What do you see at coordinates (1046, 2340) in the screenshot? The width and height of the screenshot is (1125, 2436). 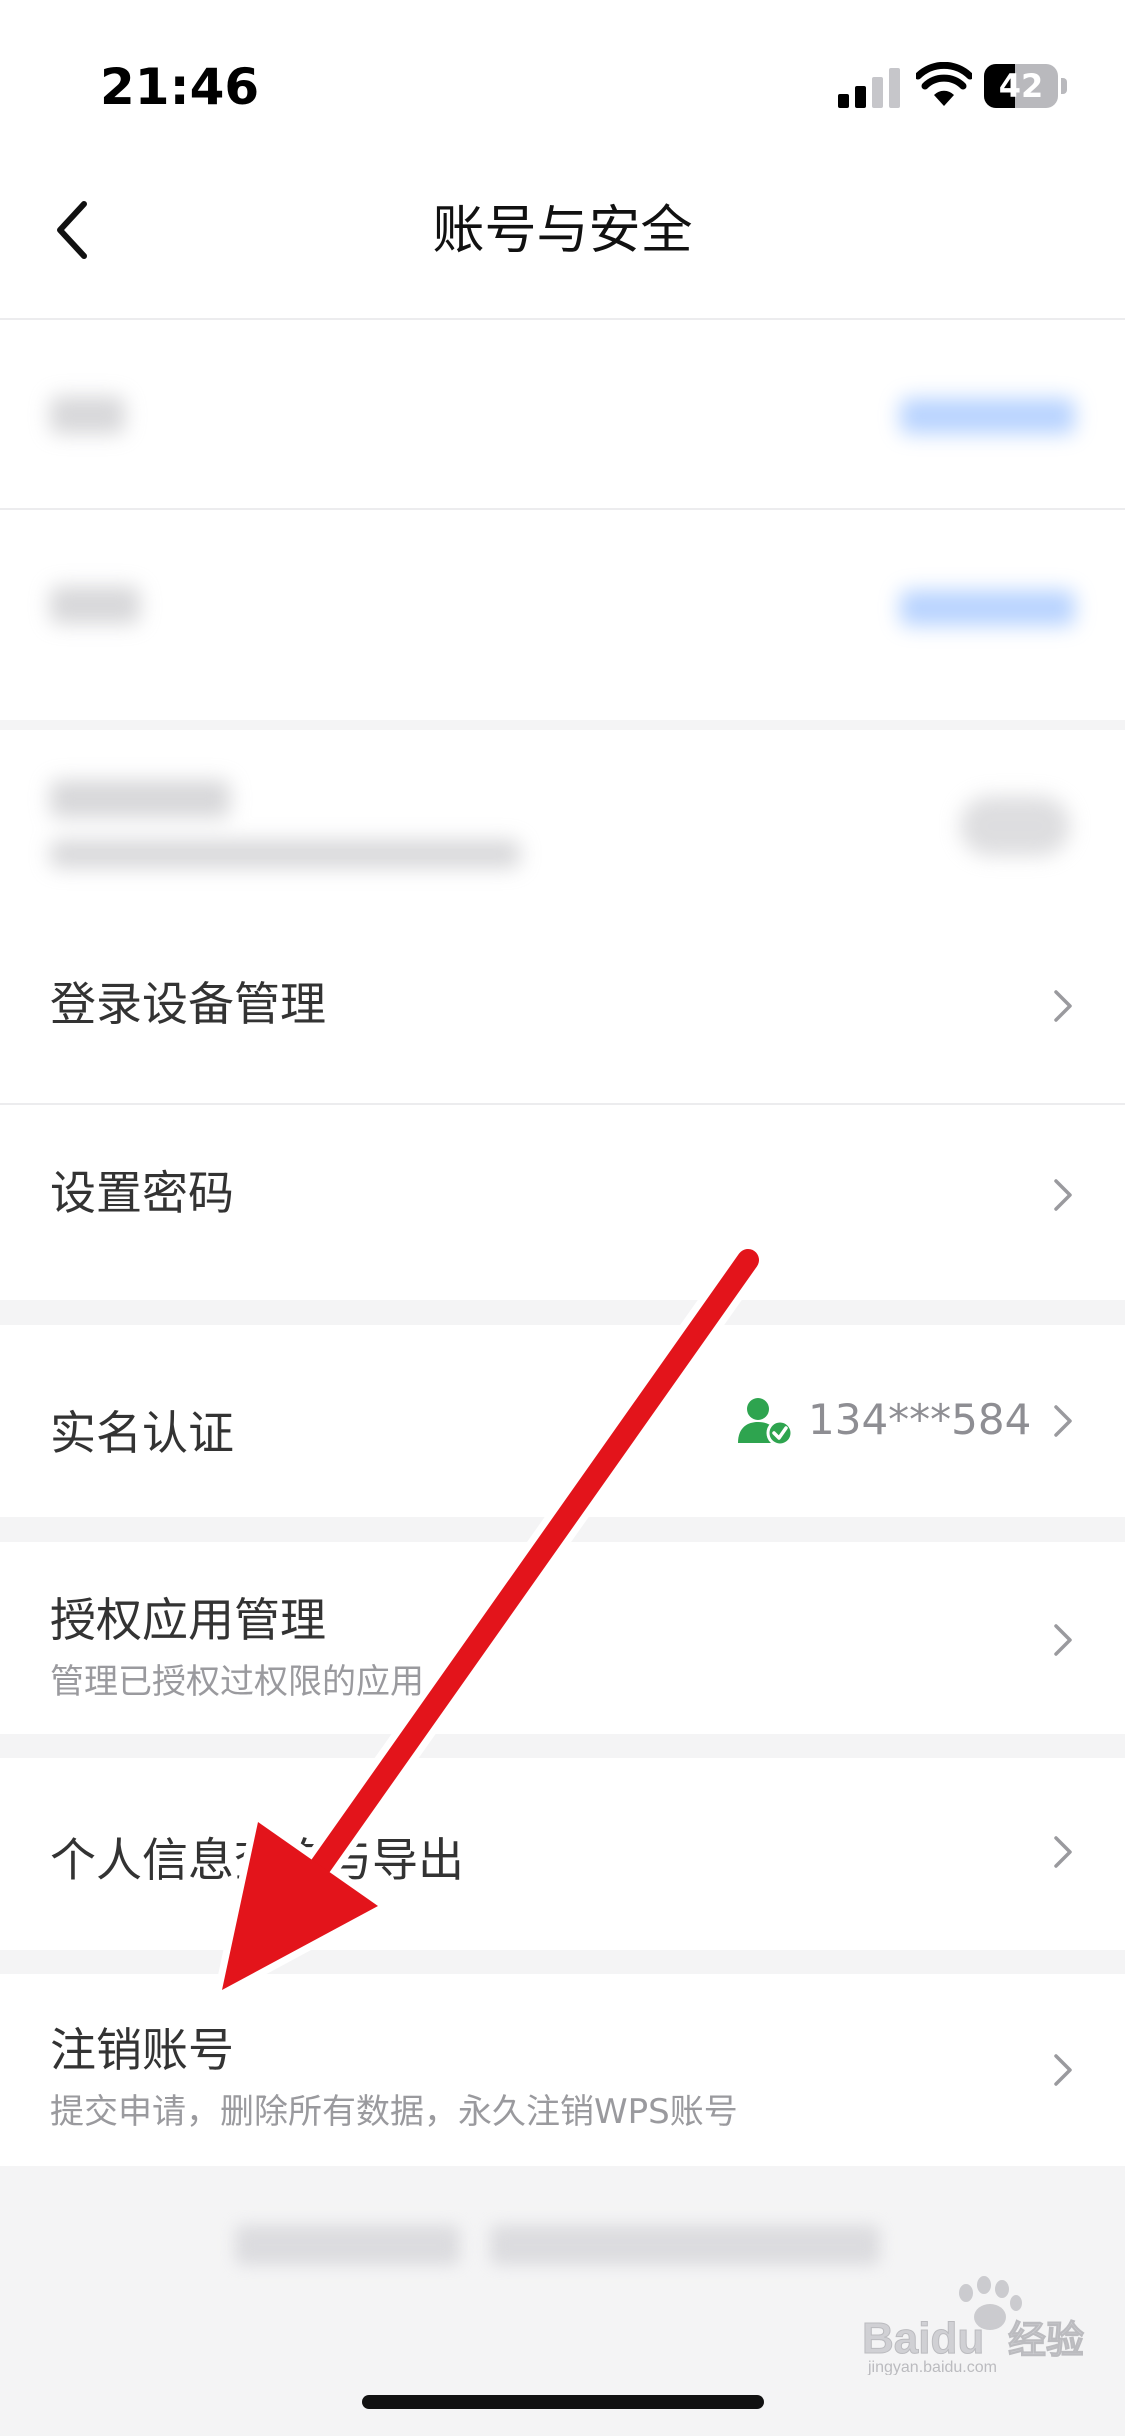 I see `watermark-suffix: 经验` at bounding box center [1046, 2340].